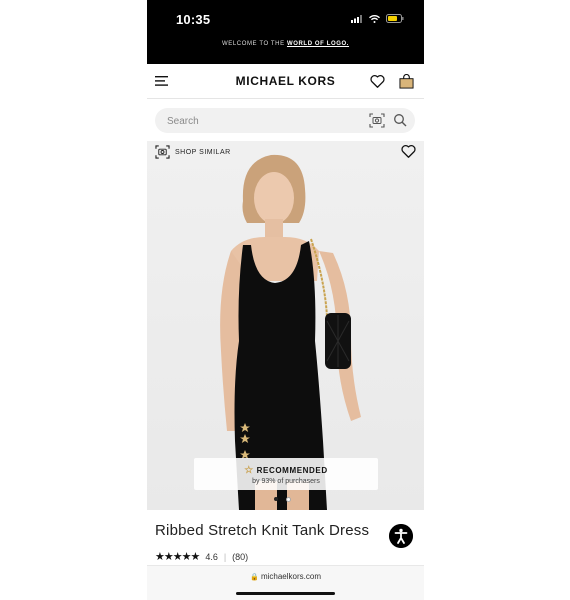 The width and height of the screenshot is (570, 600). Describe the element at coordinates (395, 18) in the screenshot. I see `battery-icon` at that location.